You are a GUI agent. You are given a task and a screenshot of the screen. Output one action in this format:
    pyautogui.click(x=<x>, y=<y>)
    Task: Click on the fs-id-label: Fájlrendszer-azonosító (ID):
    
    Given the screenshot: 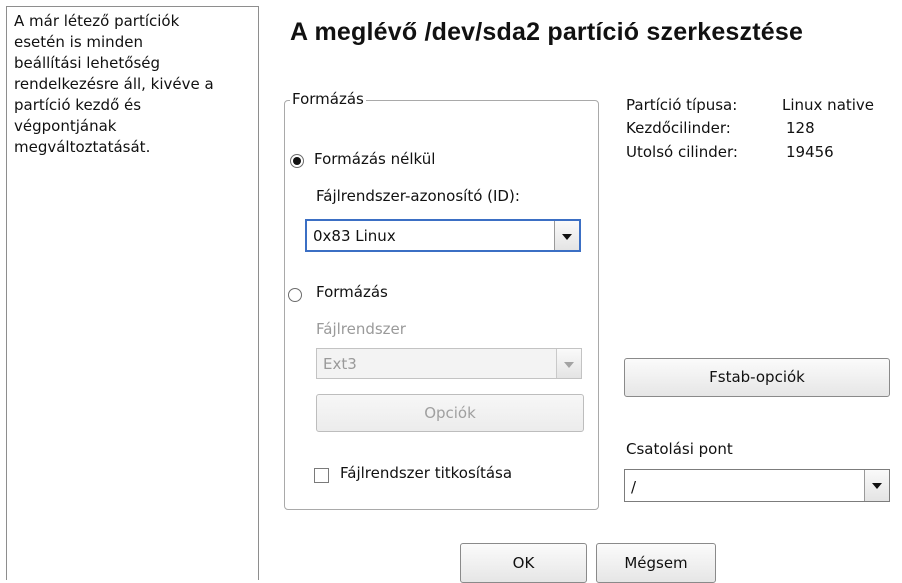 What is the action you would take?
    pyautogui.click(x=418, y=196)
    